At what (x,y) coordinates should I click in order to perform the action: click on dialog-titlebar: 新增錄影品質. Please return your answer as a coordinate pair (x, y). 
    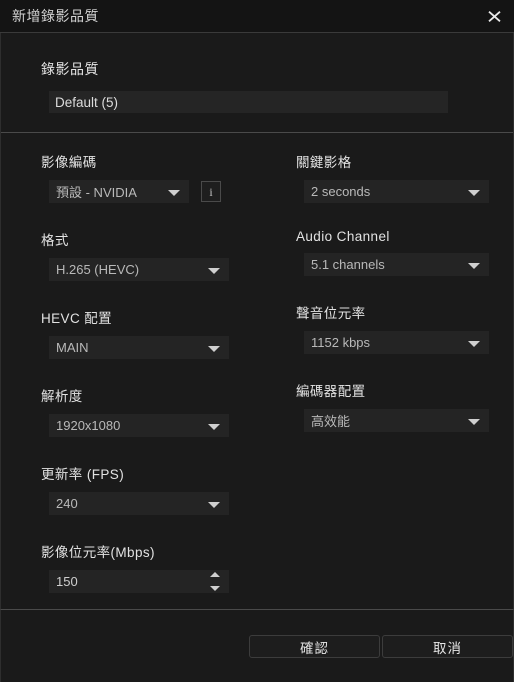
    Looking at the image, I should click on (257, 16).